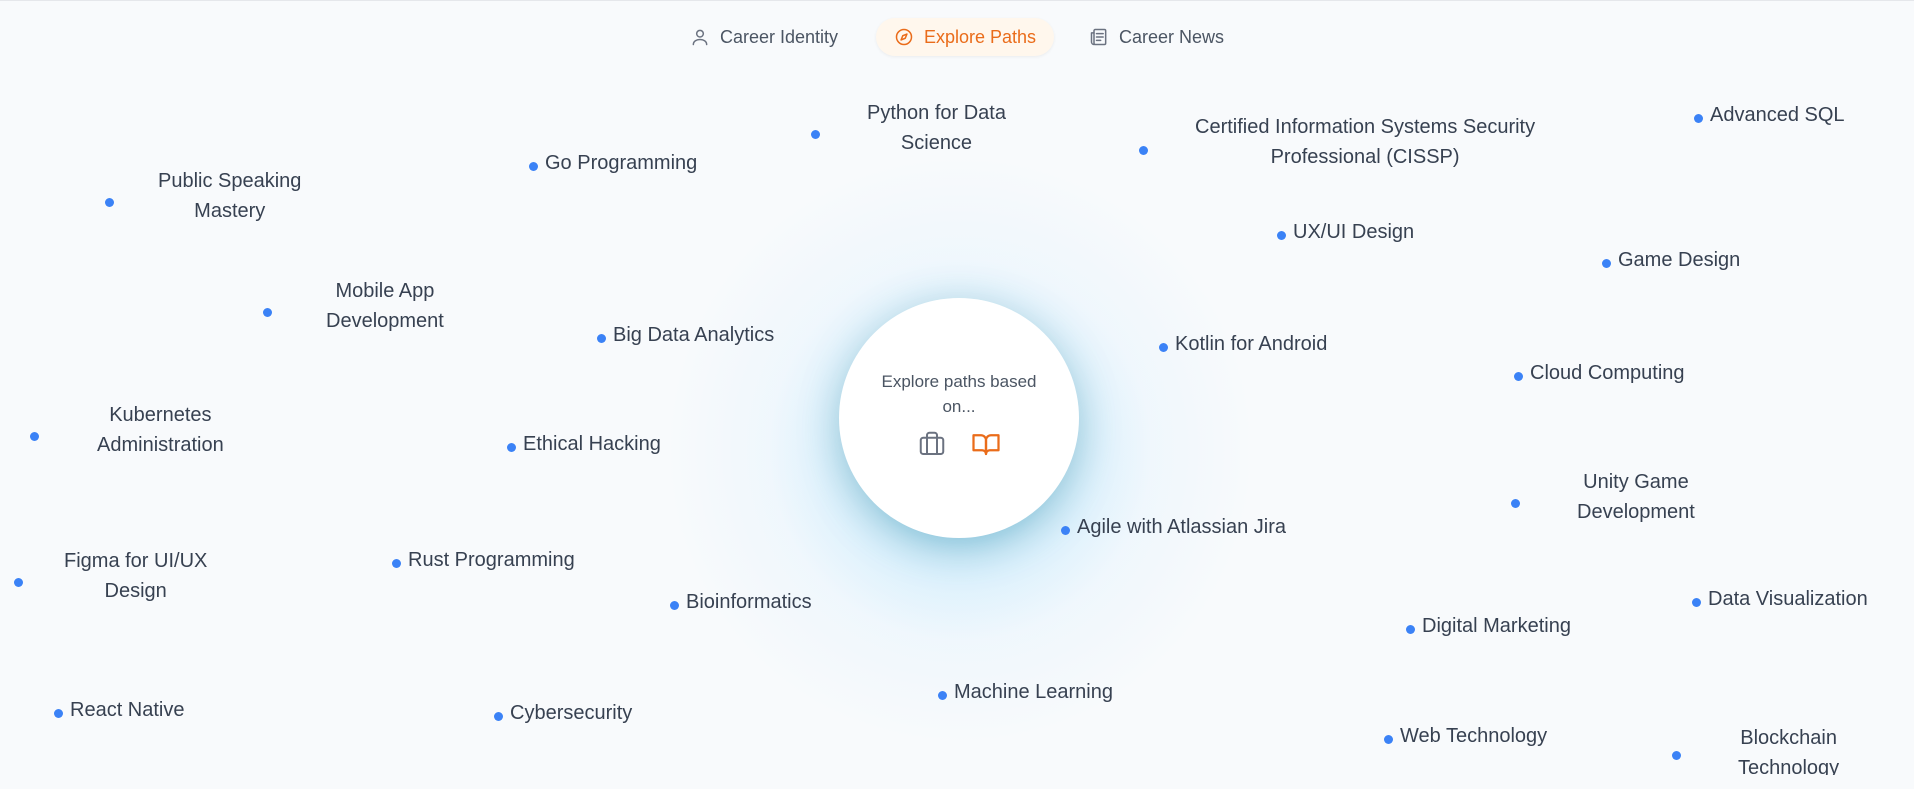 This screenshot has width=1914, height=789. I want to click on path-label: Cybersecurity, so click(571, 713).